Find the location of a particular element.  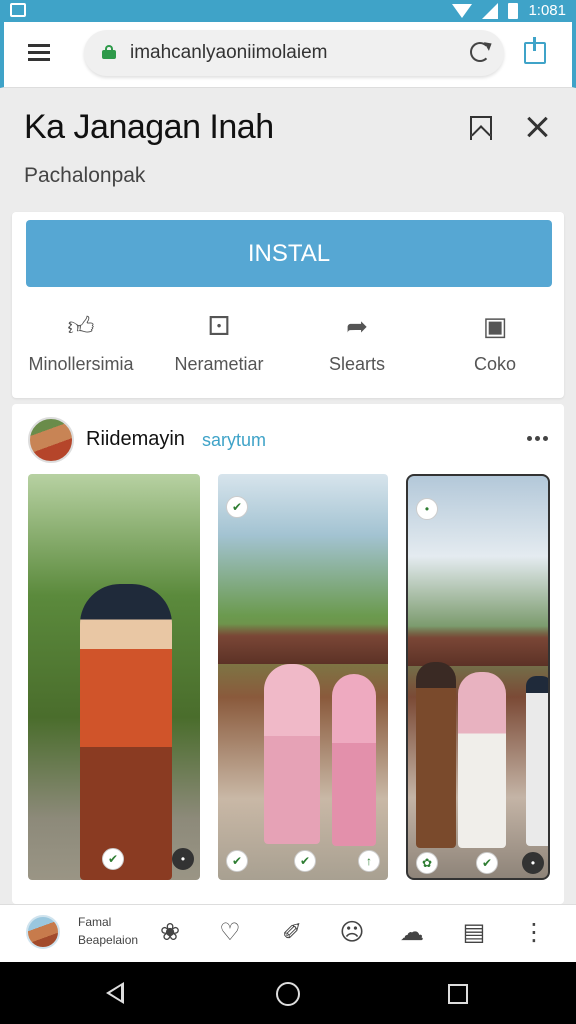

browser-toolbar: imahcanlyaoniimolaiem is located at coordinates (288, 55).